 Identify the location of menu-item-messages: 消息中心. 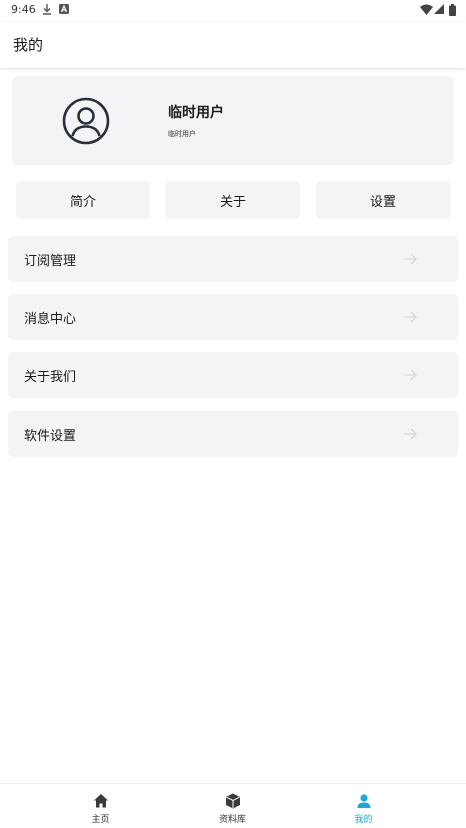
(233, 317).